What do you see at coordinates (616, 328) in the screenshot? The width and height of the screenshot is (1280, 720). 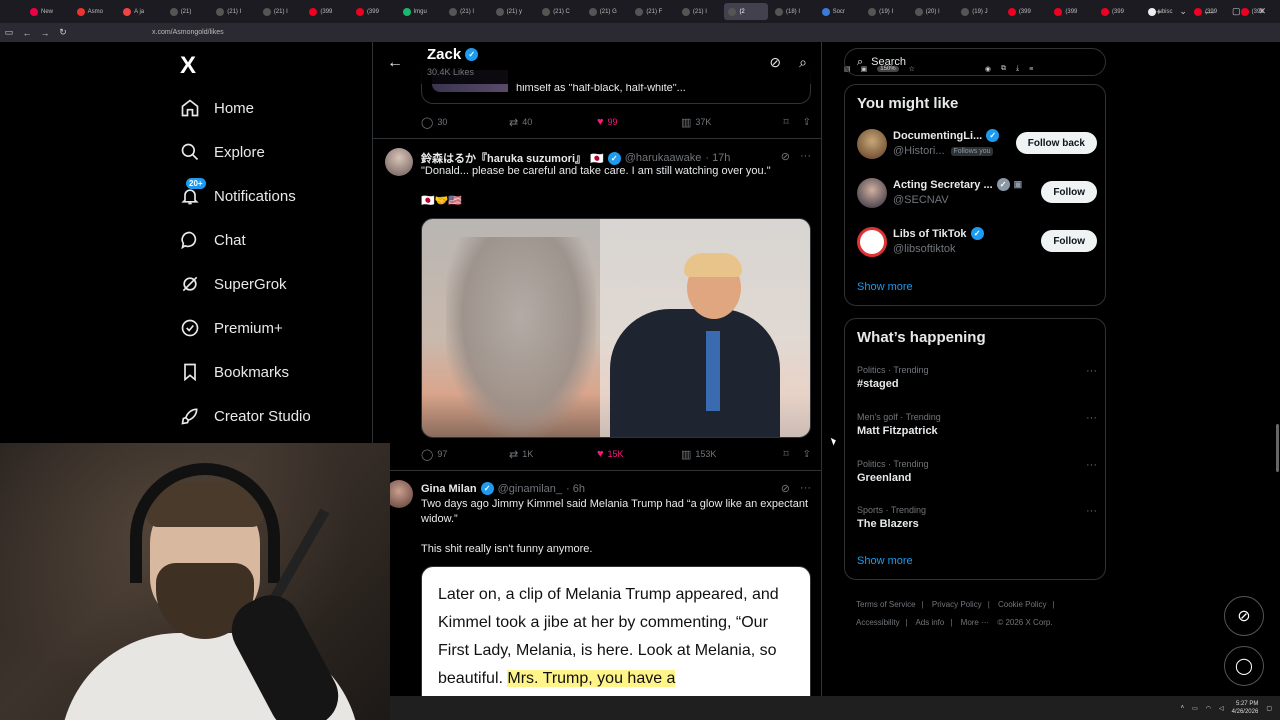 I see `tweet-image` at bounding box center [616, 328].